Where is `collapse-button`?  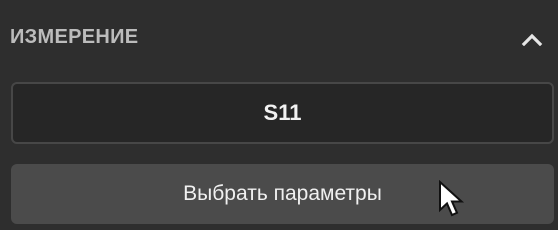
collapse-button is located at coordinates (532, 39).